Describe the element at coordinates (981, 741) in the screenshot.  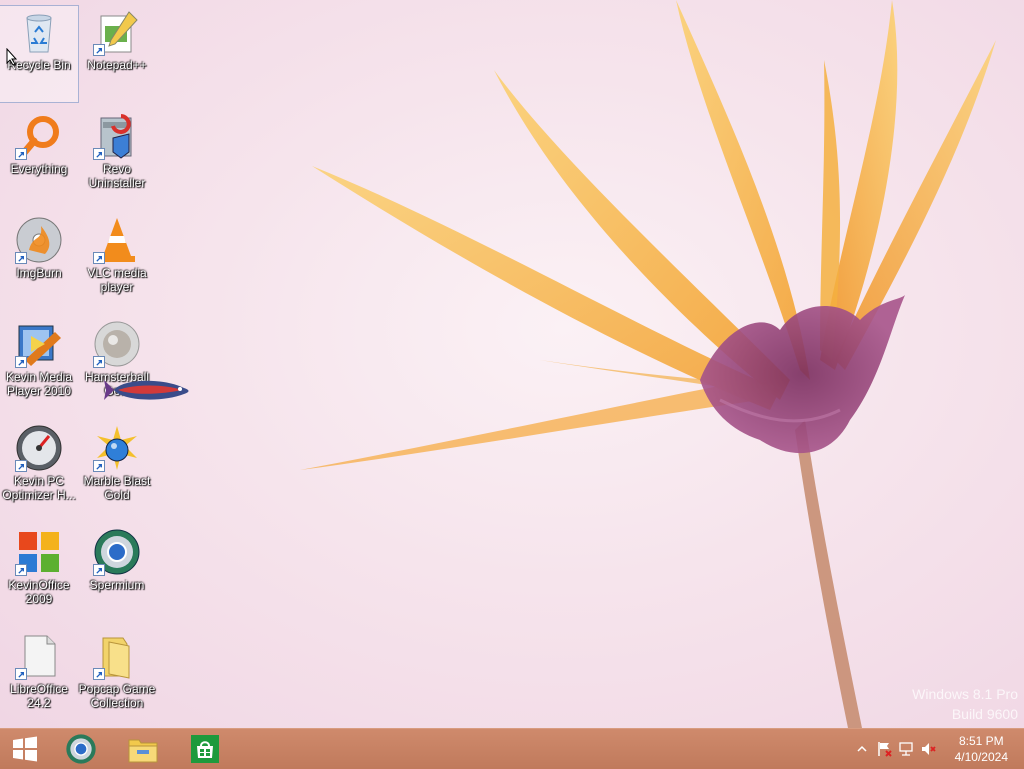
I see `clock-time: 8:51 PM` at that location.